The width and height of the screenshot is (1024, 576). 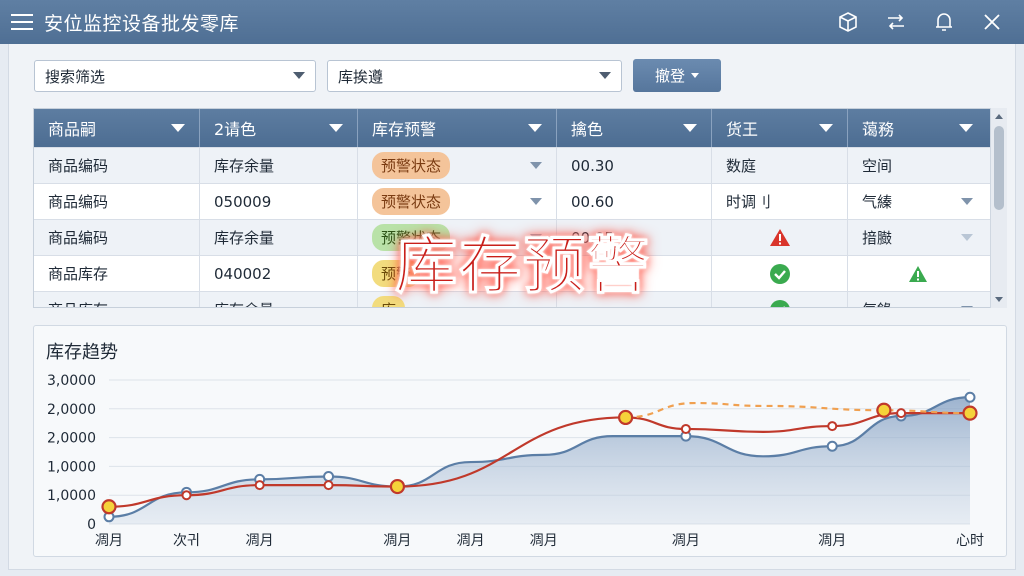 What do you see at coordinates (999, 168) in the screenshot?
I see `scroll-thumb` at bounding box center [999, 168].